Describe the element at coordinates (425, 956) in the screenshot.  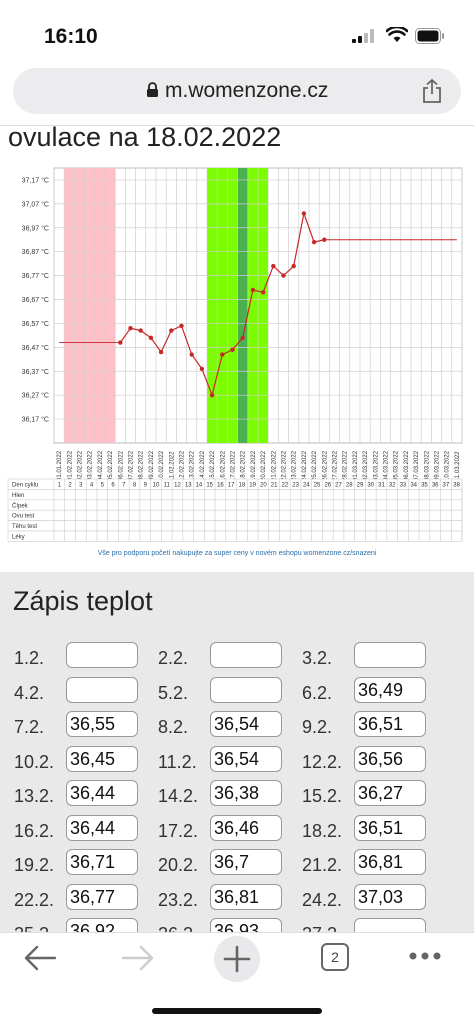
I see `more-icon` at that location.